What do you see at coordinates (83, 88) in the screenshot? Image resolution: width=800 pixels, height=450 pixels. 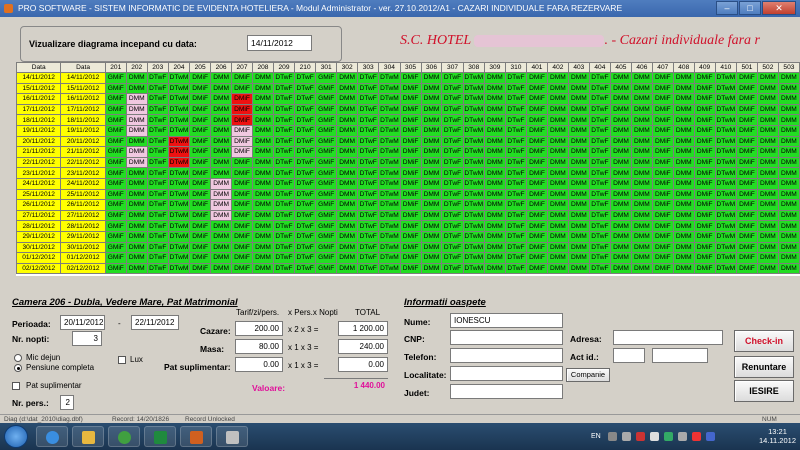 I see `row-date-cell: 15/11/2012` at bounding box center [83, 88].